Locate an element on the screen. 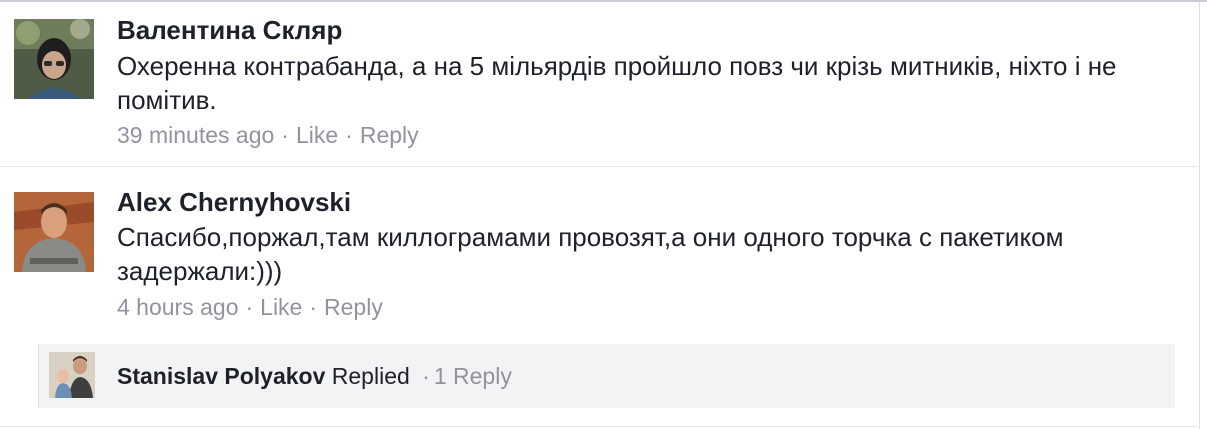 The image size is (1207, 429). reply-author: Stanislav Polyakov is located at coordinates (221, 376).